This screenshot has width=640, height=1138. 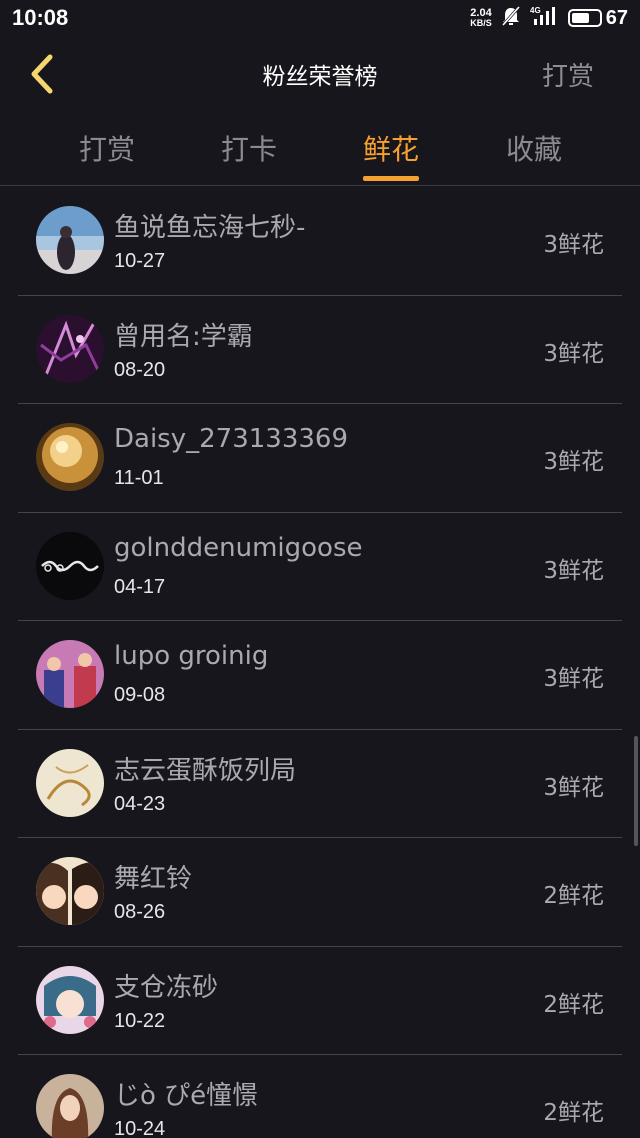 What do you see at coordinates (210, 228) in the screenshot?
I see `fan-name: 鱼说鱼忘海七秒-` at bounding box center [210, 228].